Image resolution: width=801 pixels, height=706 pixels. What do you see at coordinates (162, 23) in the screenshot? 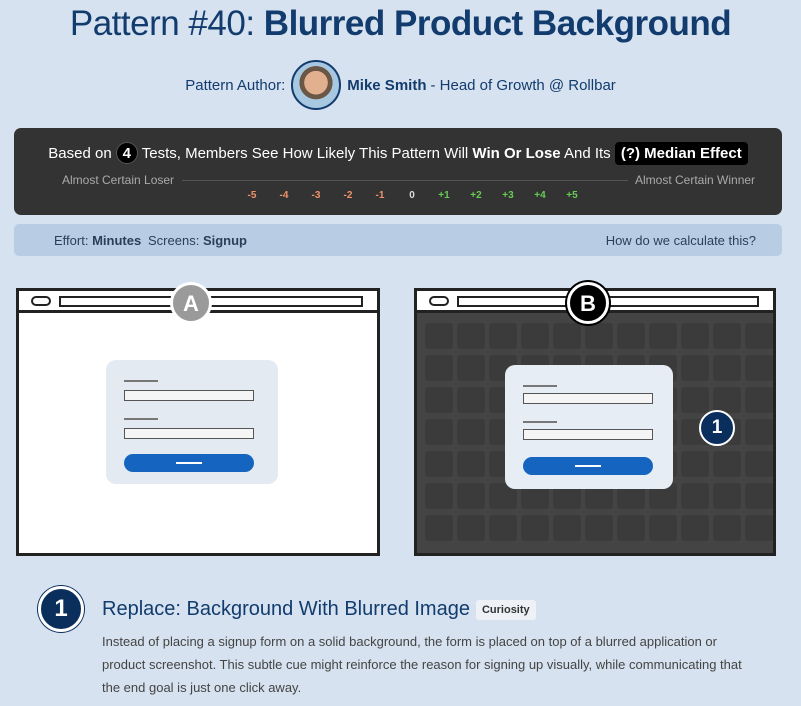
I see `pattern-prefix: Pattern #40:` at bounding box center [162, 23].